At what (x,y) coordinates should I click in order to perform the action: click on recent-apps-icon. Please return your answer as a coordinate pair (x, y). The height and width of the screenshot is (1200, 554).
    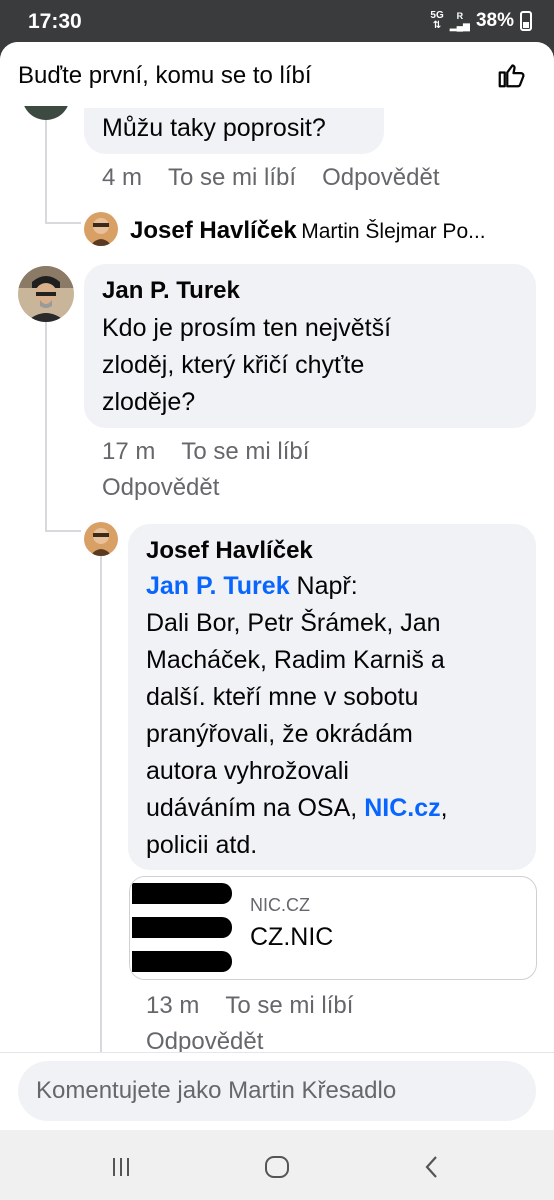
    Looking at the image, I should click on (121, 1167).